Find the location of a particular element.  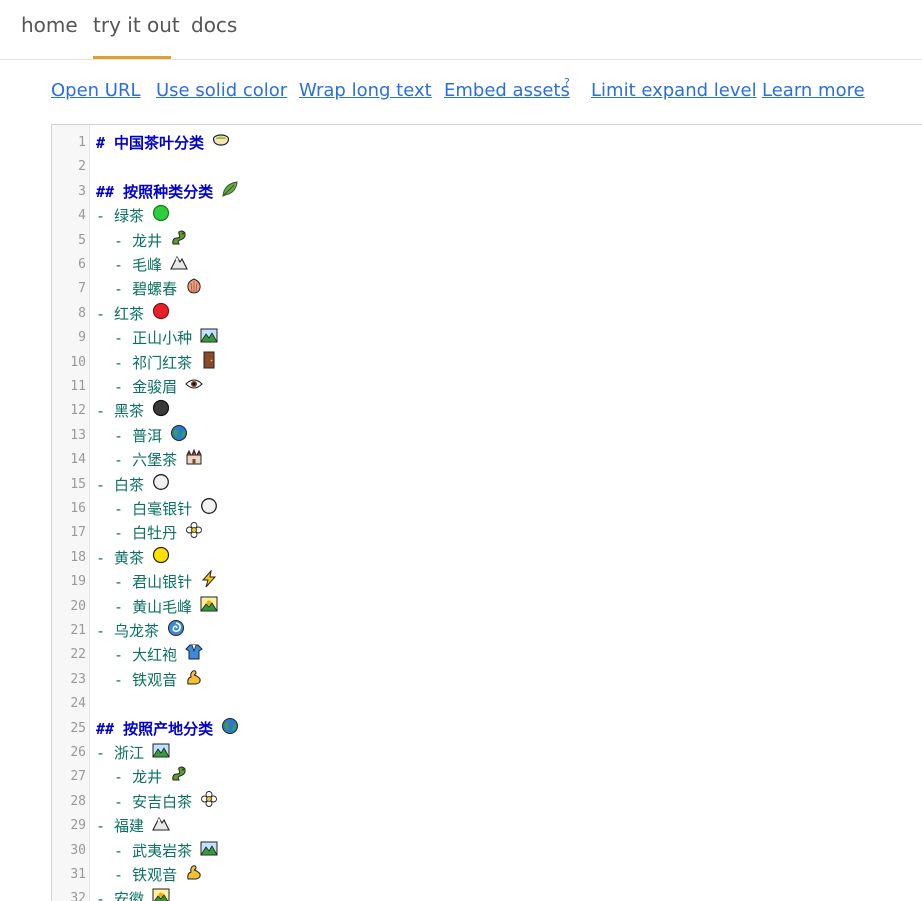

list-item-text: - 白牡丹 is located at coordinates (149, 533).